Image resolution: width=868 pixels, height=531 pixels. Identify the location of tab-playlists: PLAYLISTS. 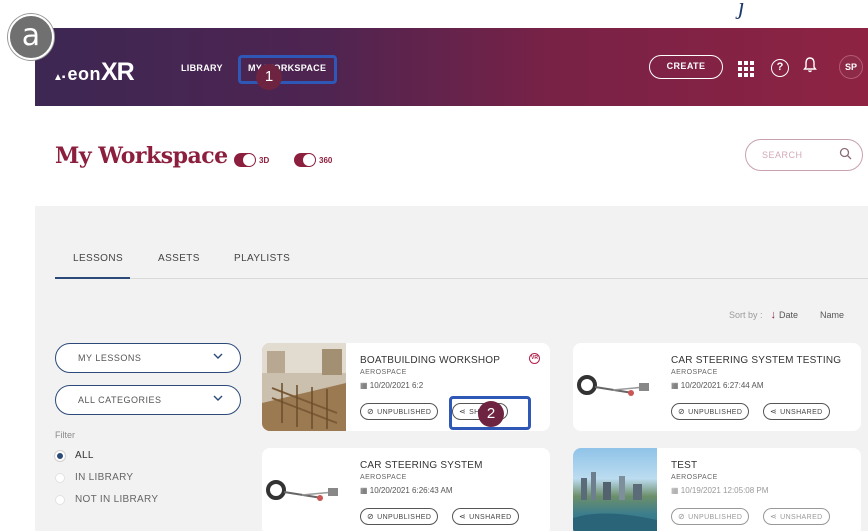
(262, 258).